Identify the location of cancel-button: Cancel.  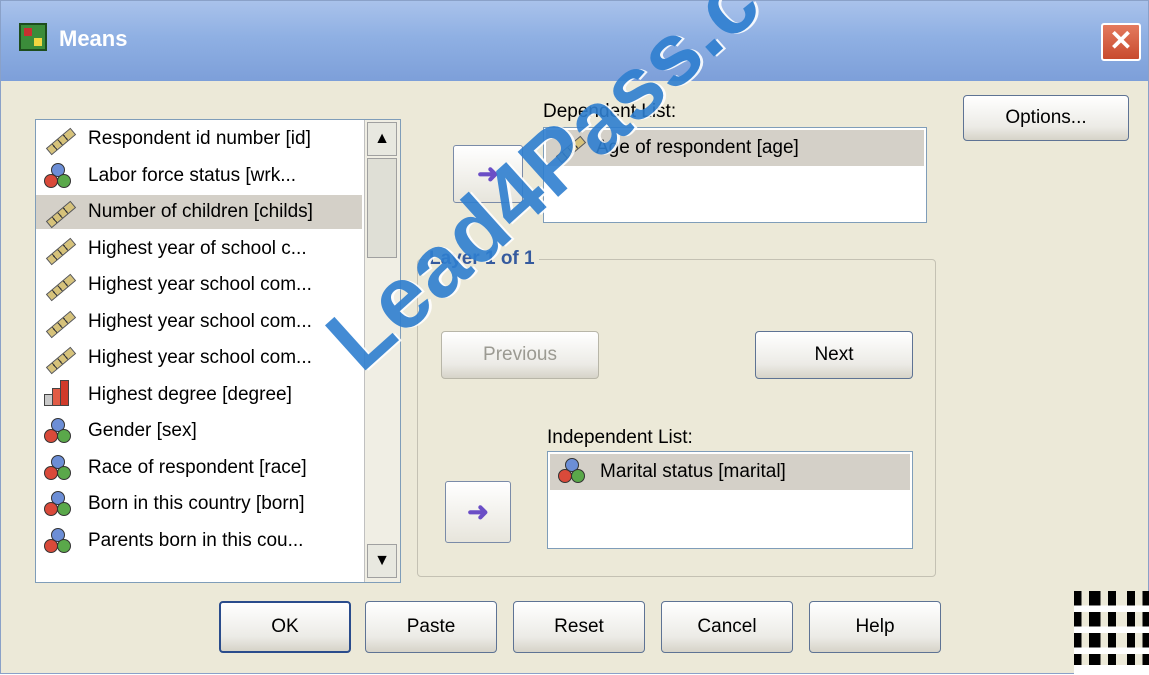
(727, 627).